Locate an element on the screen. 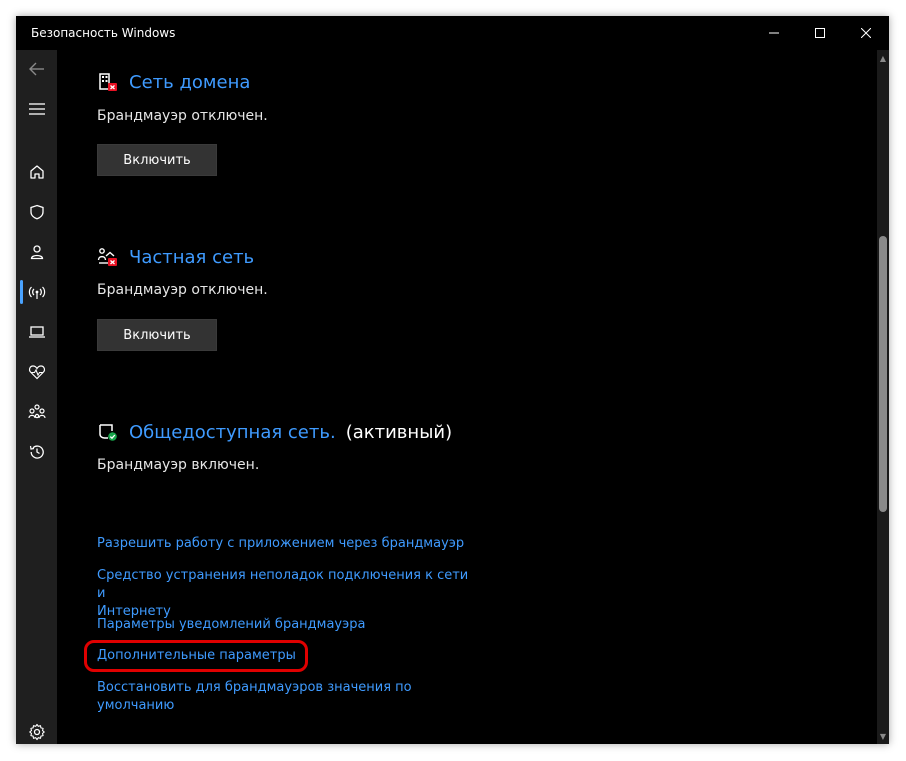  back-button is located at coordinates (36, 69).